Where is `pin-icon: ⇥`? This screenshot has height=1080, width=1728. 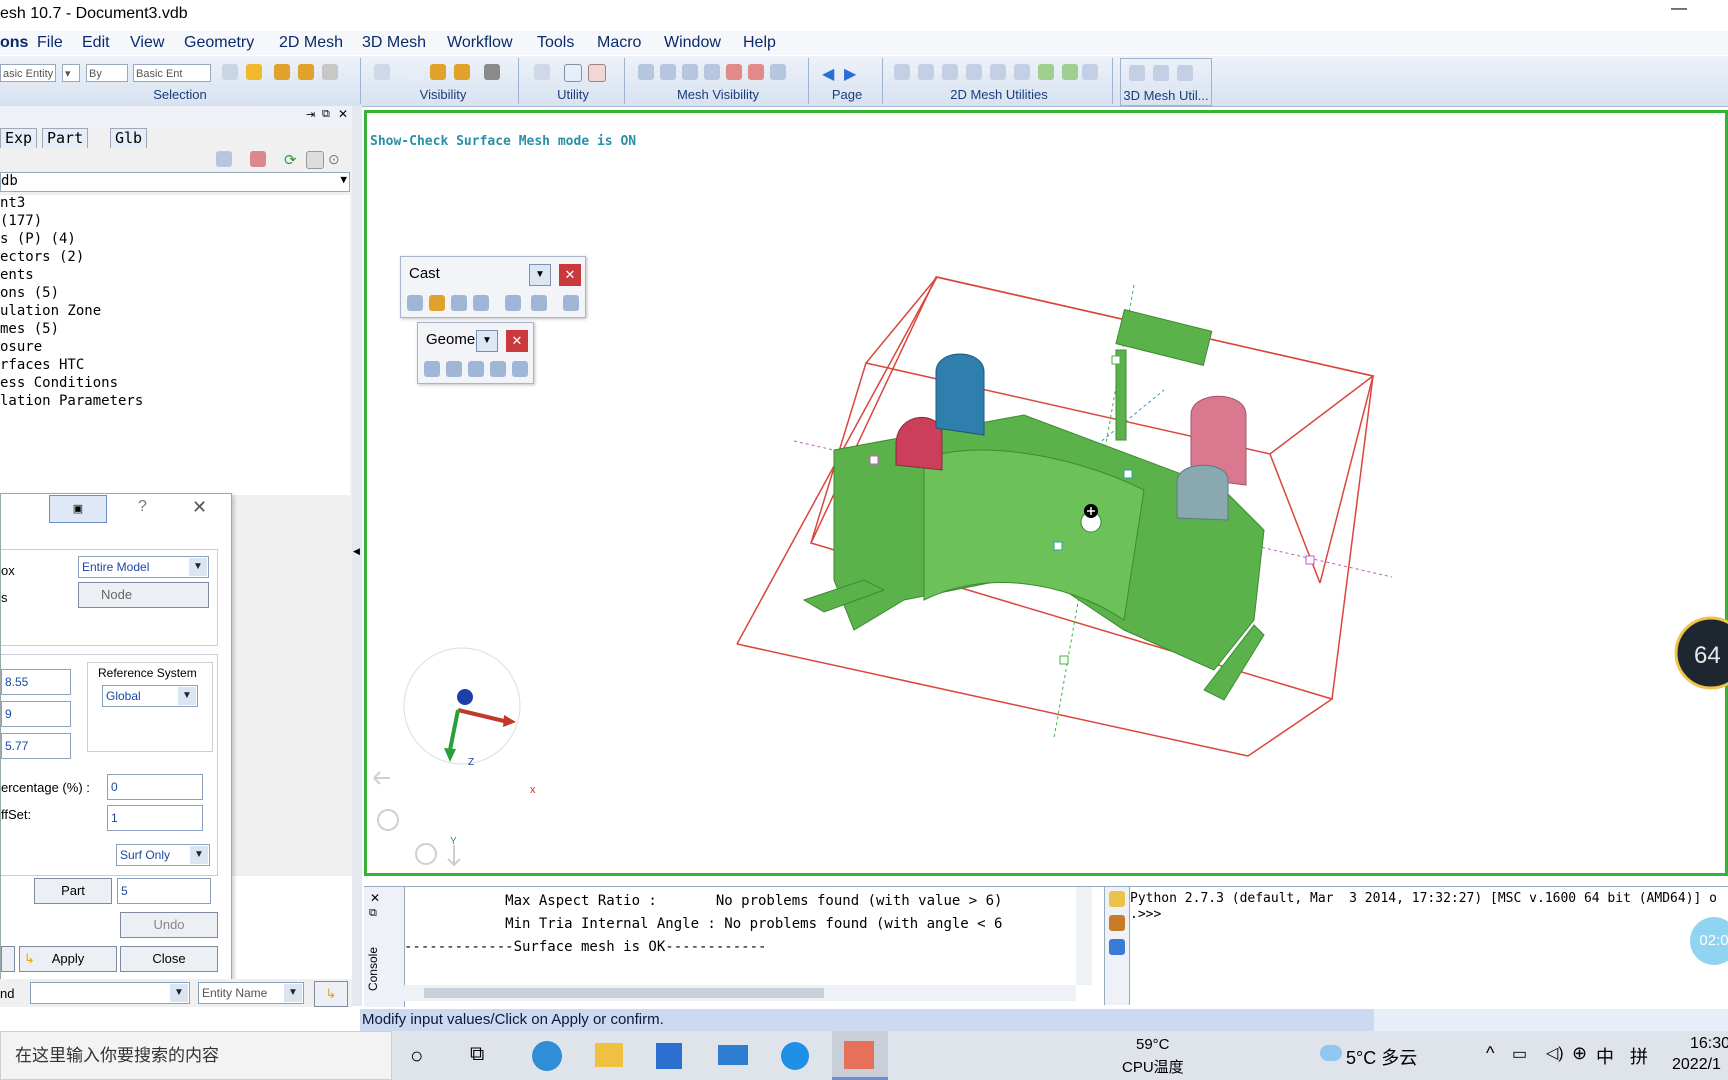
pin-icon: ⇥ is located at coordinates (310, 114).